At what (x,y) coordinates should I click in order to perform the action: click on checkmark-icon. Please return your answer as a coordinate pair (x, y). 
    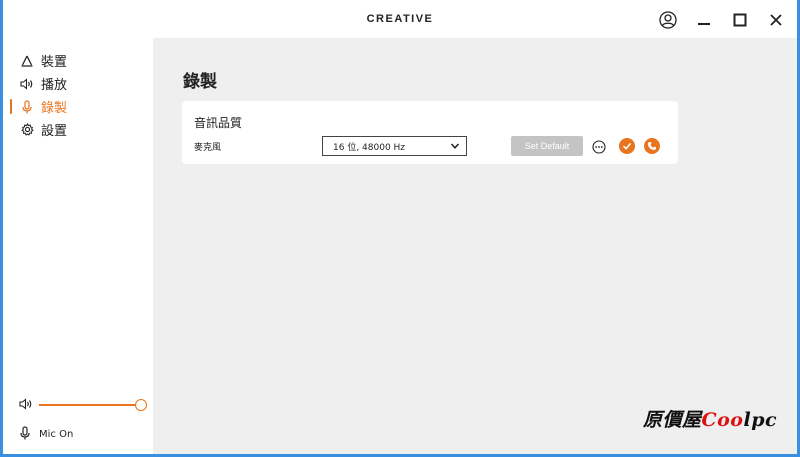
    Looking at the image, I should click on (627, 146).